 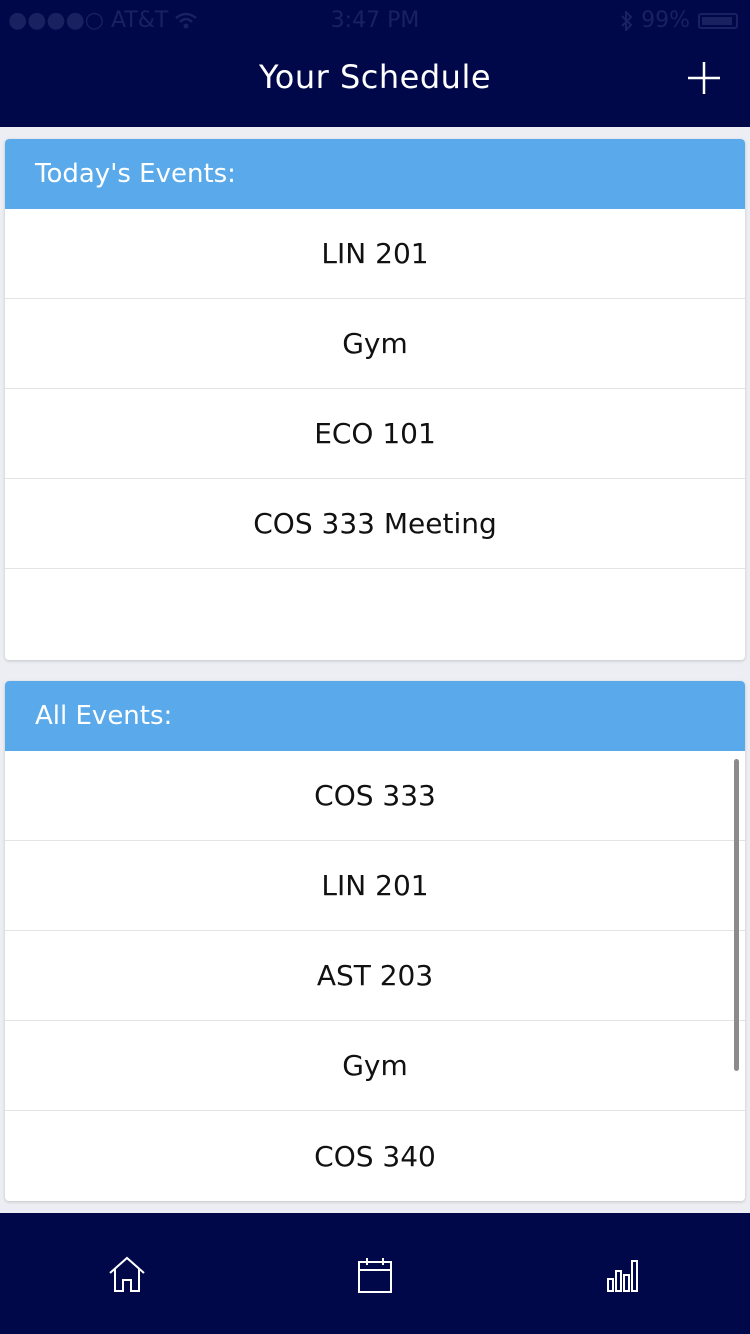 I want to click on plus-icon, so click(x=704, y=78).